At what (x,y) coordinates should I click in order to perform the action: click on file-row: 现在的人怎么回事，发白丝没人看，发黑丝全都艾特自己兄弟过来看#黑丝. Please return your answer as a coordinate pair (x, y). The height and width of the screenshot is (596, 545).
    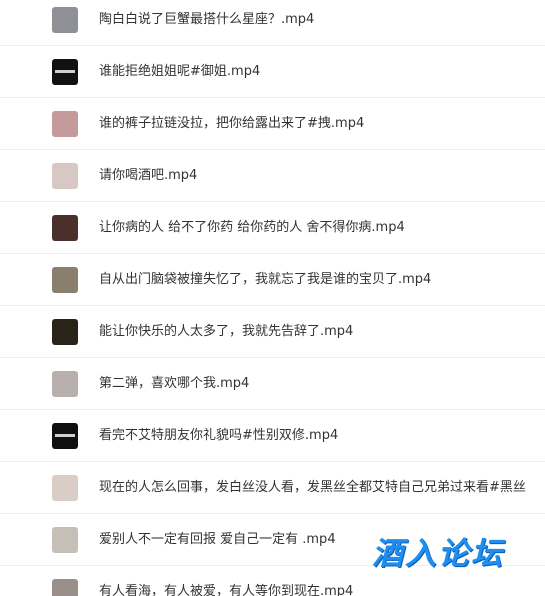
    Looking at the image, I should click on (272, 488).